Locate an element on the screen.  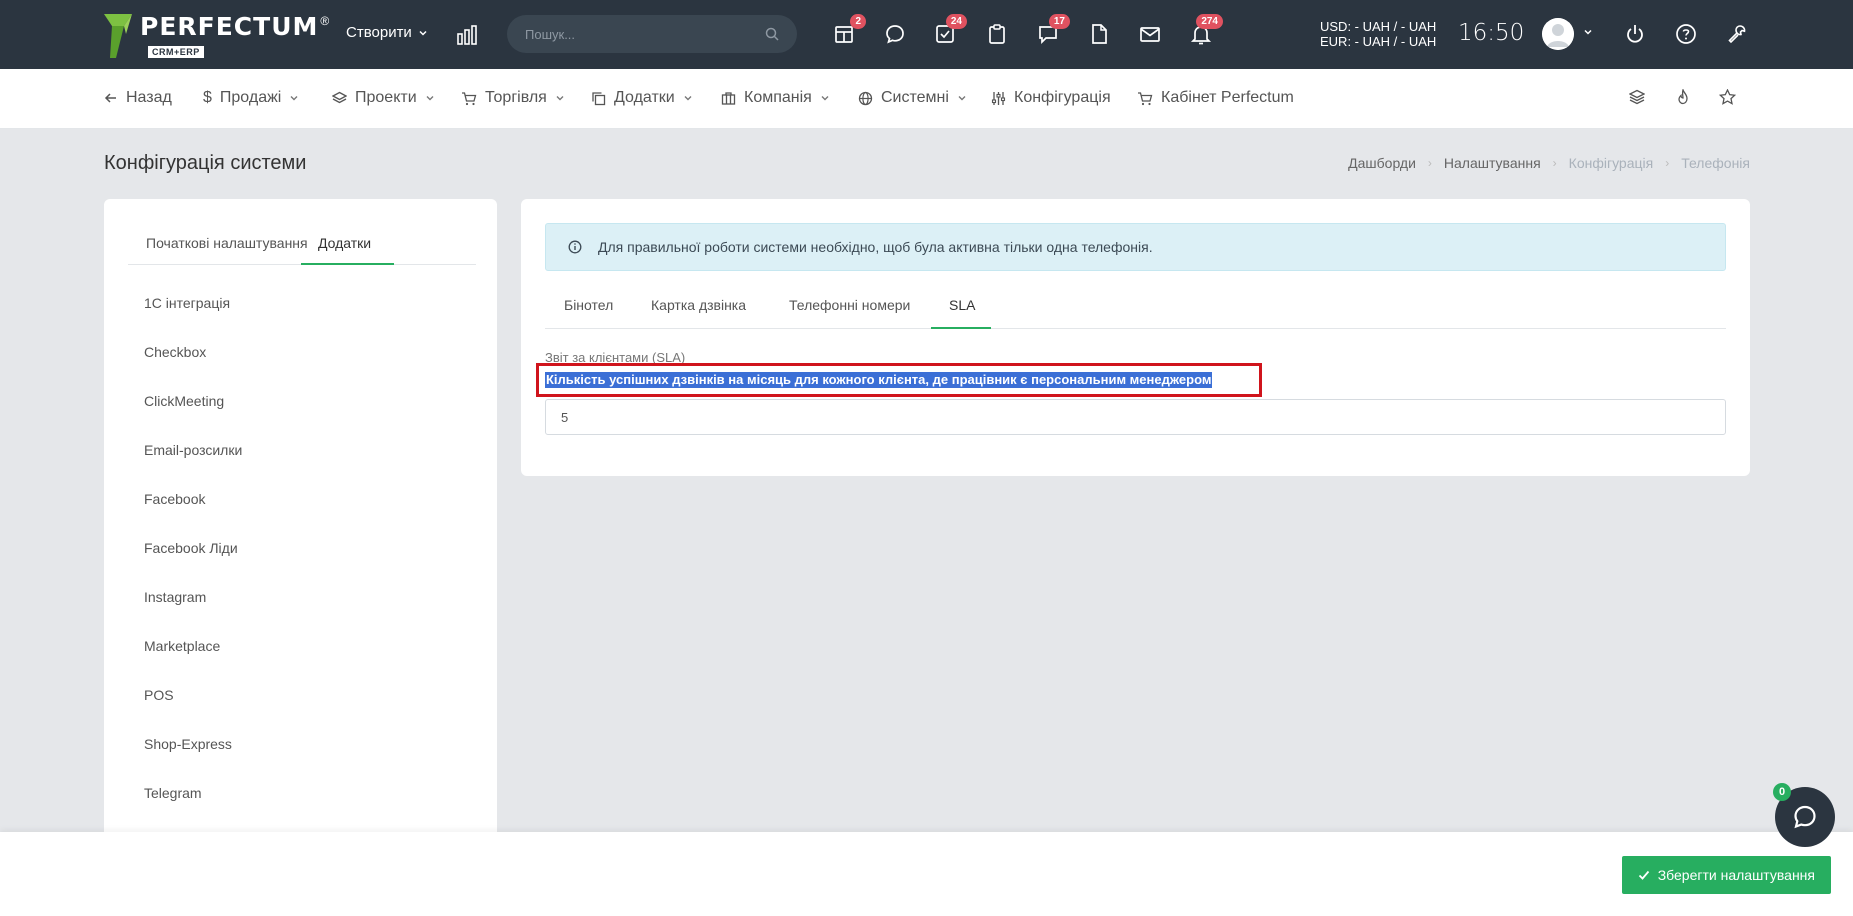
check-icon is located at coordinates (1643, 875).